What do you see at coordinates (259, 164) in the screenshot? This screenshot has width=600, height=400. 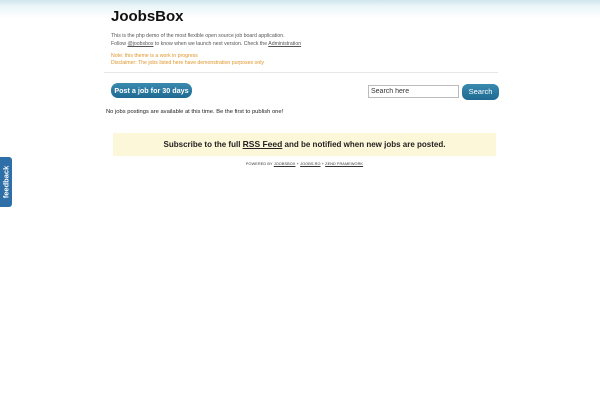 I see `footer-powered-by: POWERED BY` at bounding box center [259, 164].